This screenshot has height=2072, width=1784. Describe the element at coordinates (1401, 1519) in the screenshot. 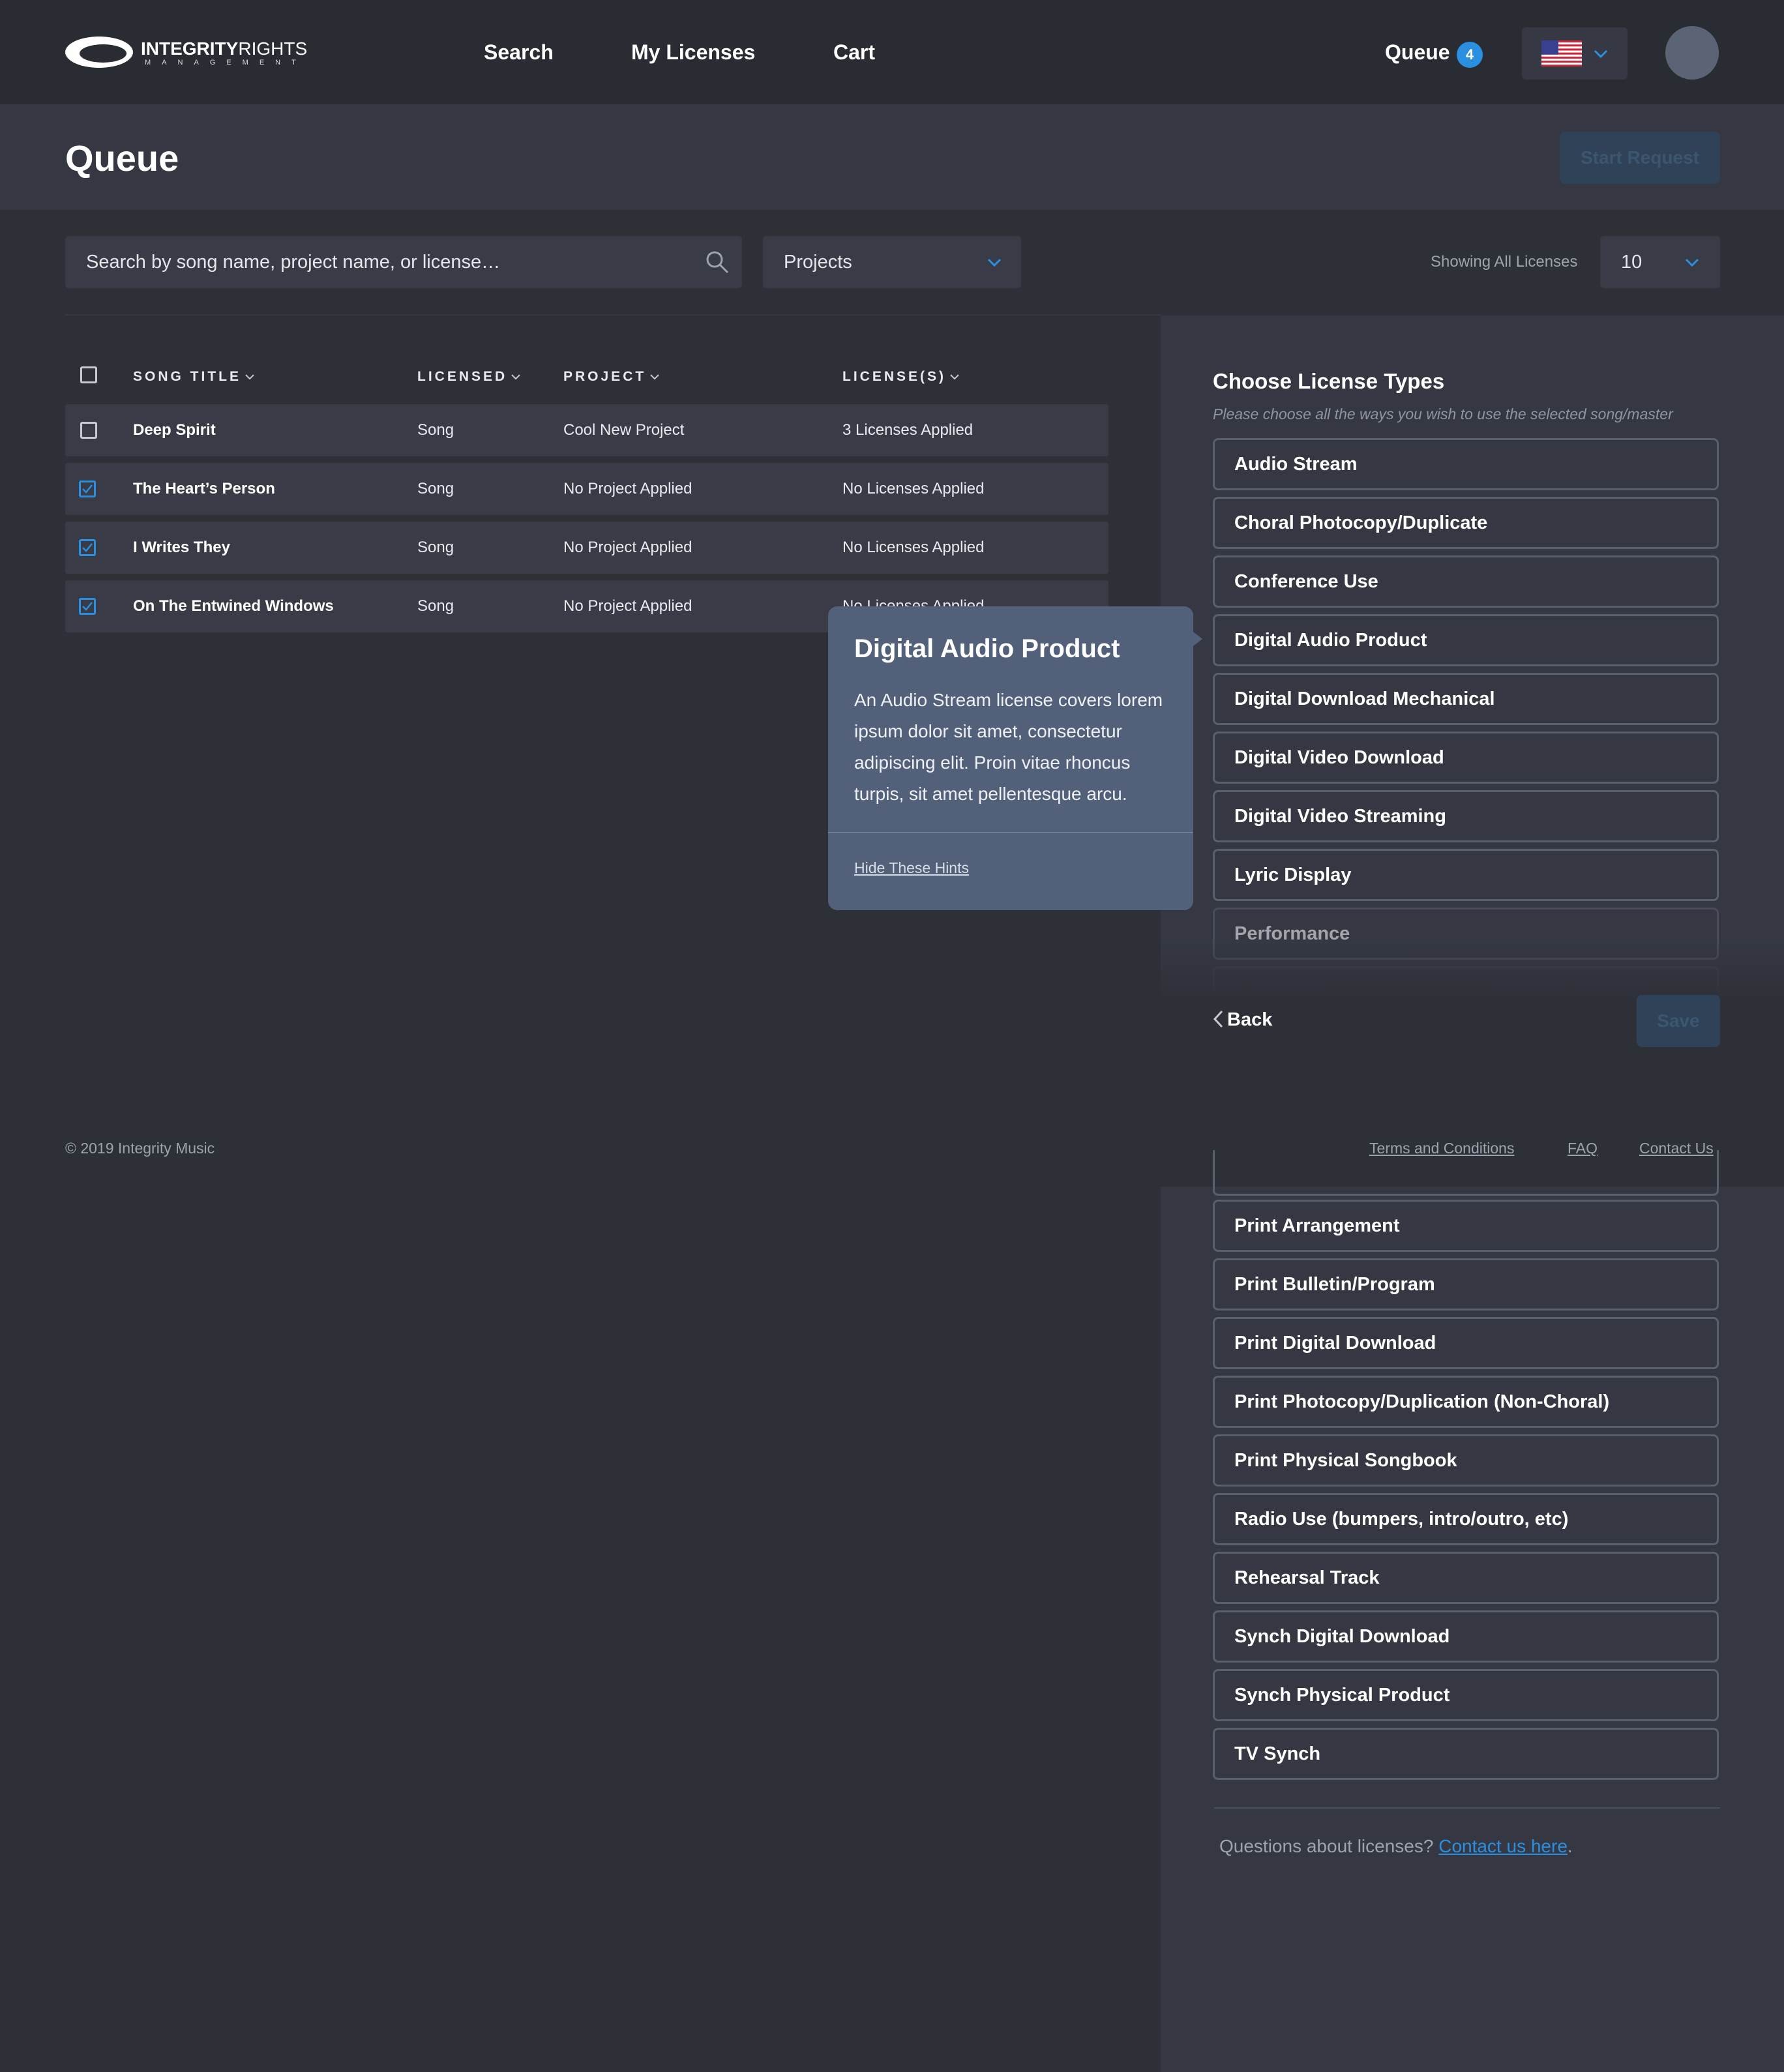

I see `license-option-label: Radio Use (bumpers, intro/outro, etc)` at that location.